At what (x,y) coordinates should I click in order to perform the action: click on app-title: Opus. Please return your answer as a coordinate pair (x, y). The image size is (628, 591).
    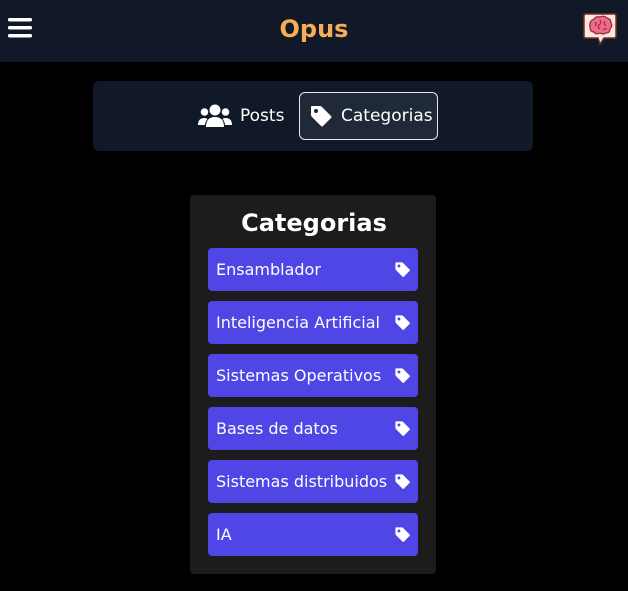
    Looking at the image, I should click on (314, 29).